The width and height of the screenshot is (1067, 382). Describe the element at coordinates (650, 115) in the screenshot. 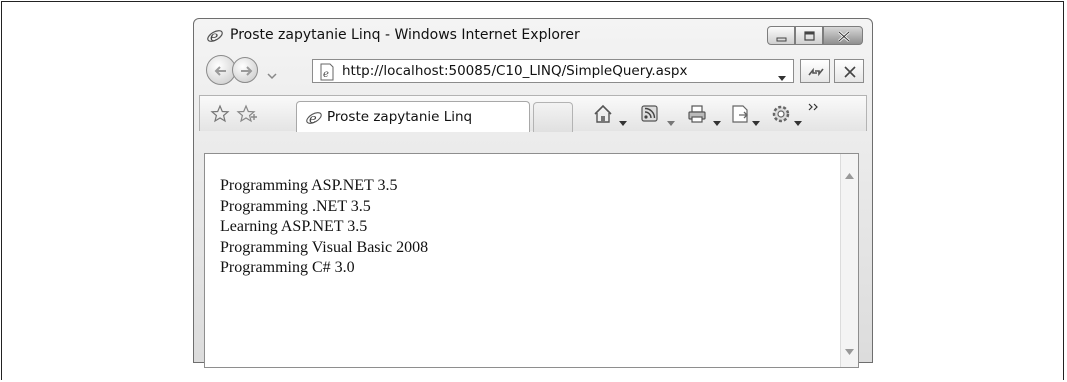

I see `feeds-icon` at that location.